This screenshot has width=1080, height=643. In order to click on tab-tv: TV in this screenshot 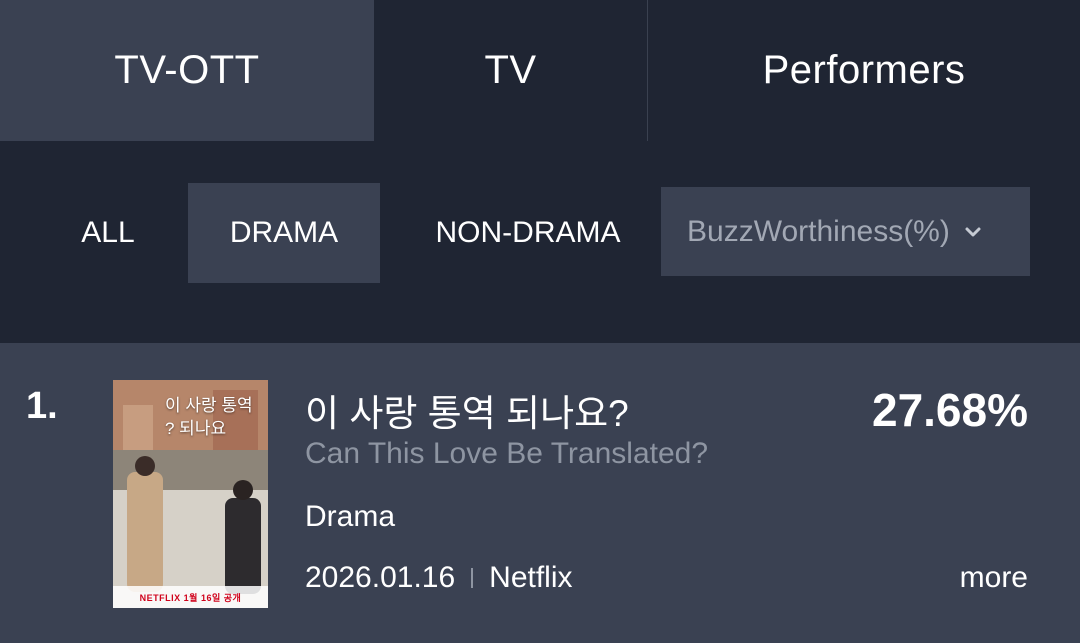, I will do `click(511, 70)`.